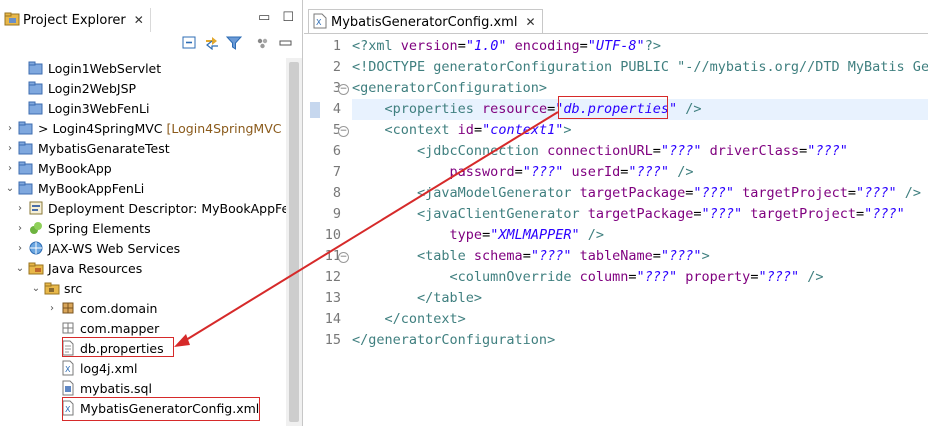 The image size is (928, 426). Describe the element at coordinates (68, 308) in the screenshot. I see `package-icon` at that location.